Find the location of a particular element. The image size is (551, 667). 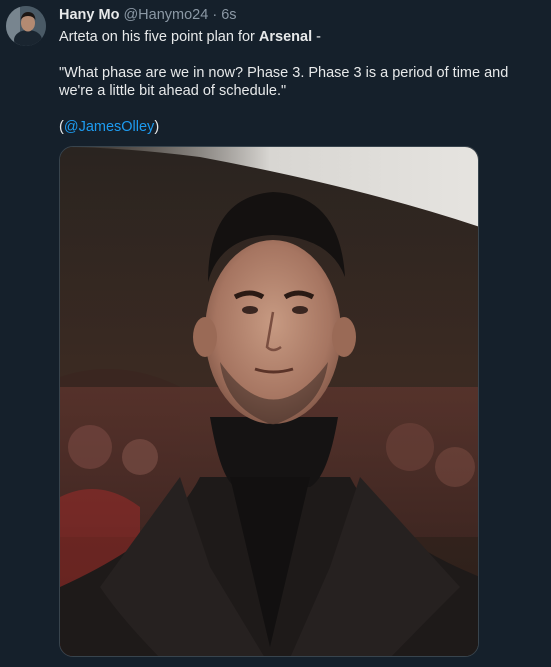

avatar-image is located at coordinates (26, 26).